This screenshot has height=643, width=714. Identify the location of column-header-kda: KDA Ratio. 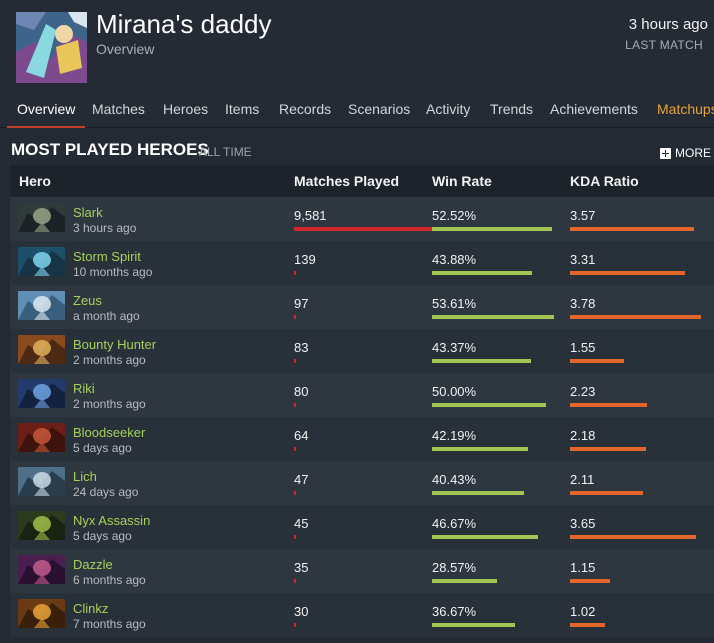
(604, 181).